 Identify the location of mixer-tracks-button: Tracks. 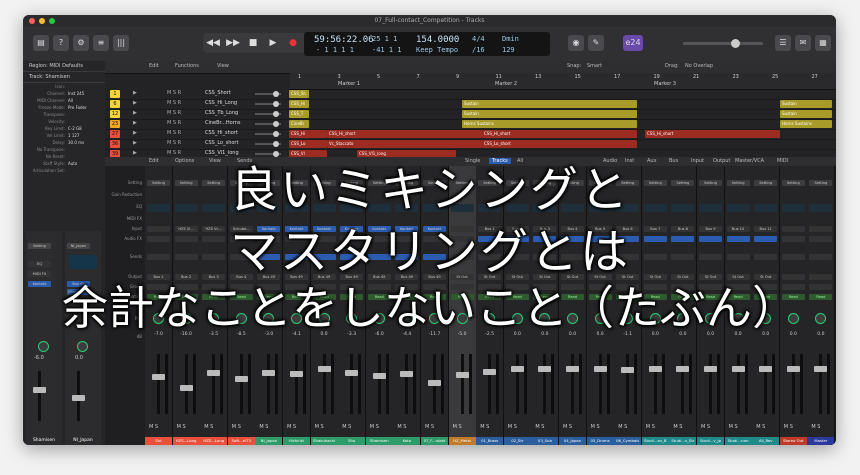
(500, 161).